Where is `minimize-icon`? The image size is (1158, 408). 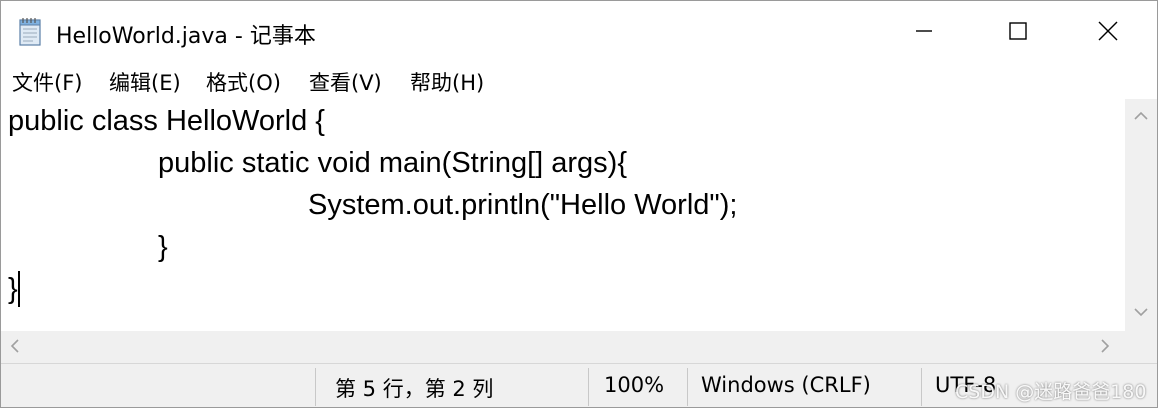
minimize-icon is located at coordinates (924, 31).